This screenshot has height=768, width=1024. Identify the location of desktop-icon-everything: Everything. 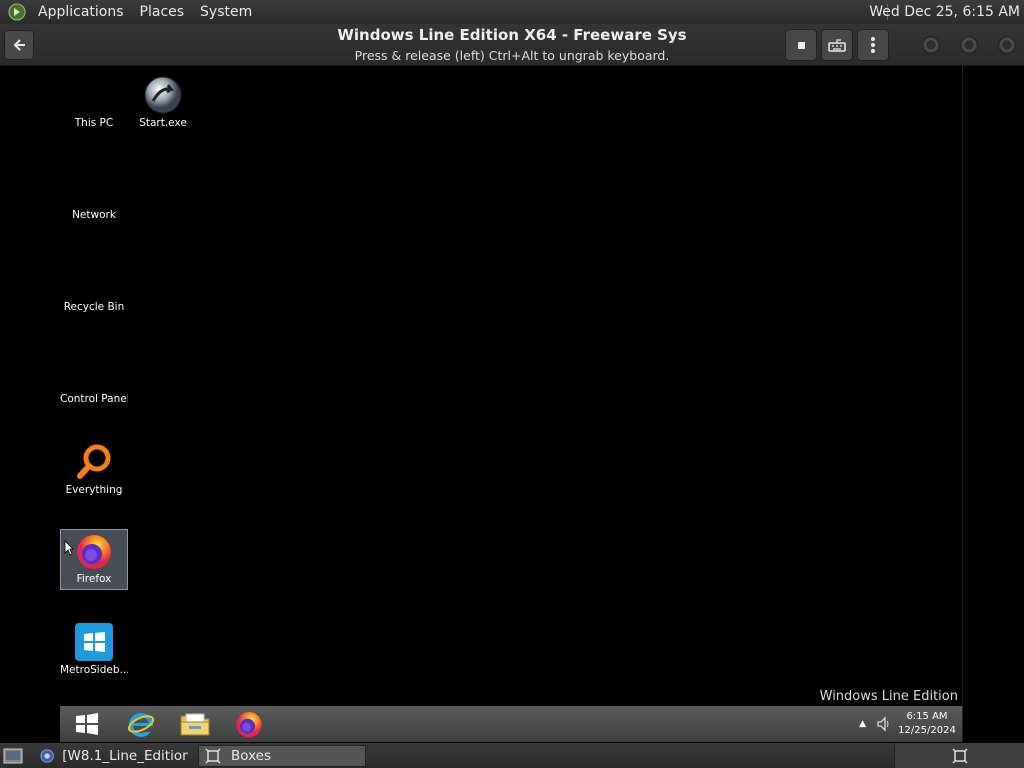
(94, 471).